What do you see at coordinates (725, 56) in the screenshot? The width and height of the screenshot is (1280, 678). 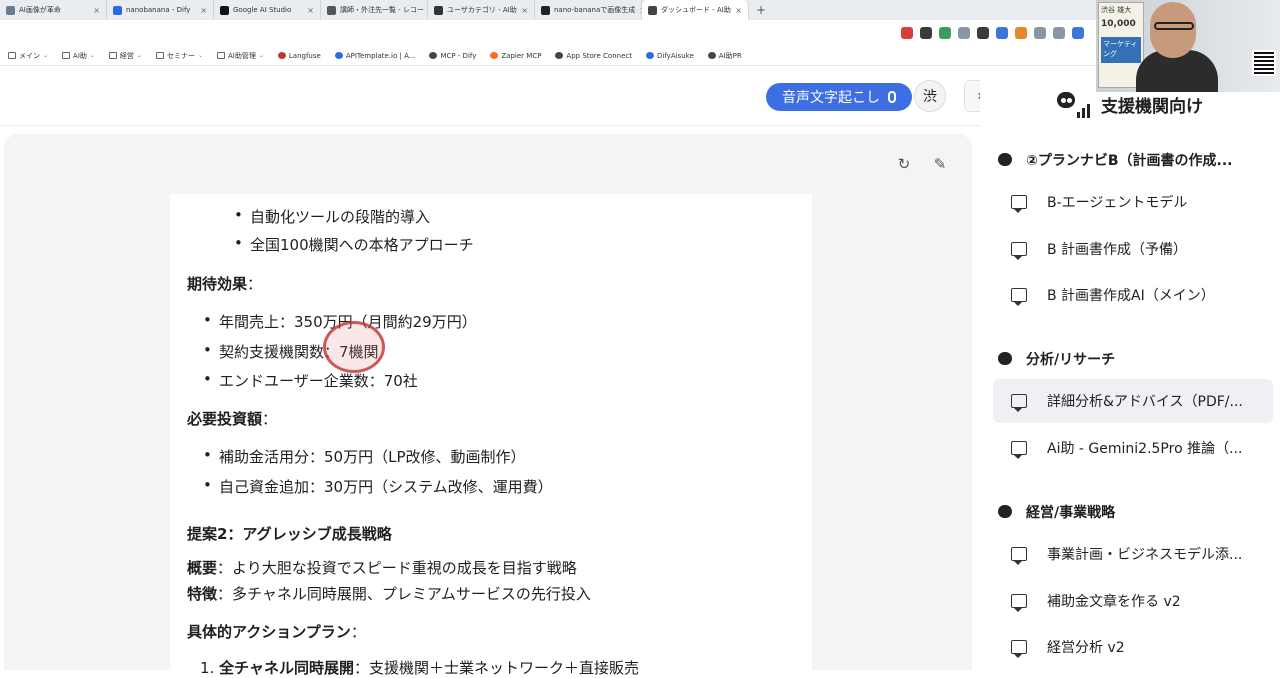 I see `bookmark-link: AI助PR` at bounding box center [725, 56].